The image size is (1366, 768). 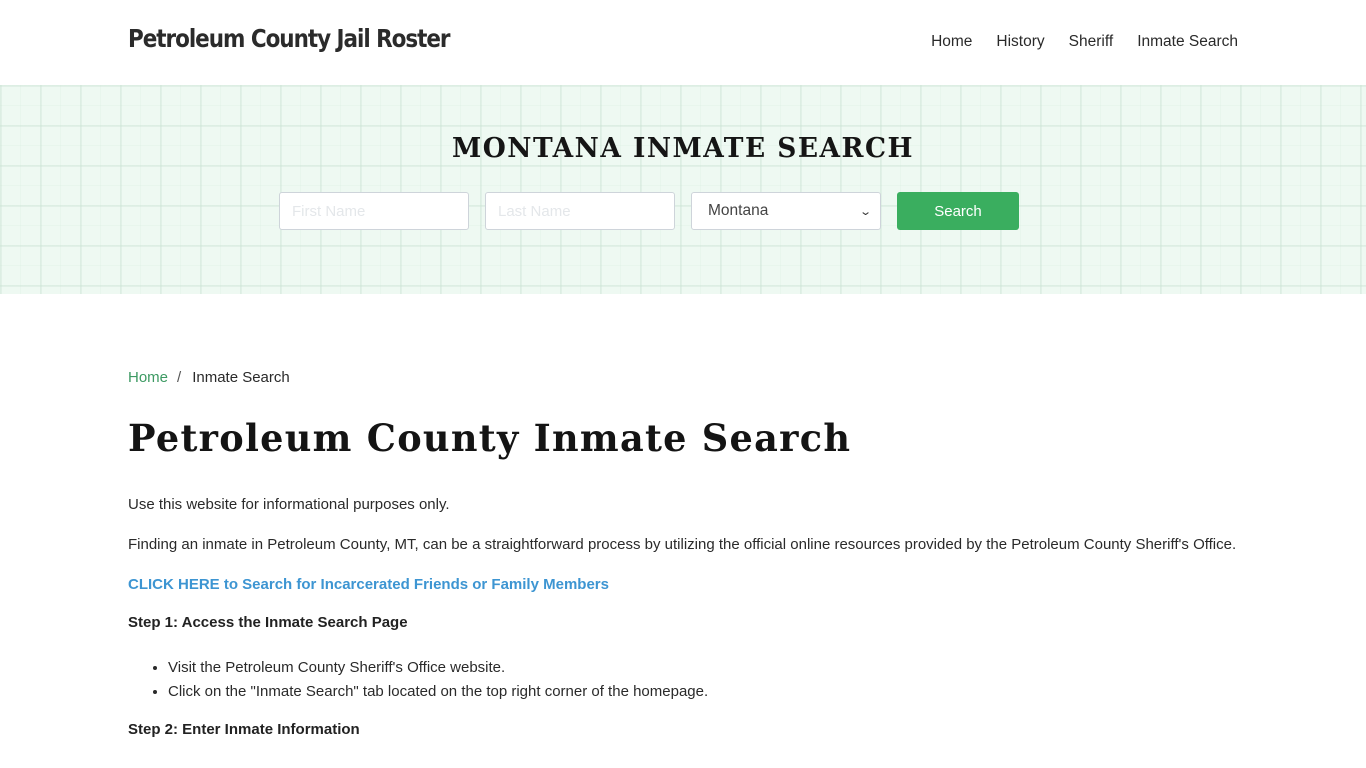 I want to click on breadcrumb-home: Home, so click(x=148, y=377).